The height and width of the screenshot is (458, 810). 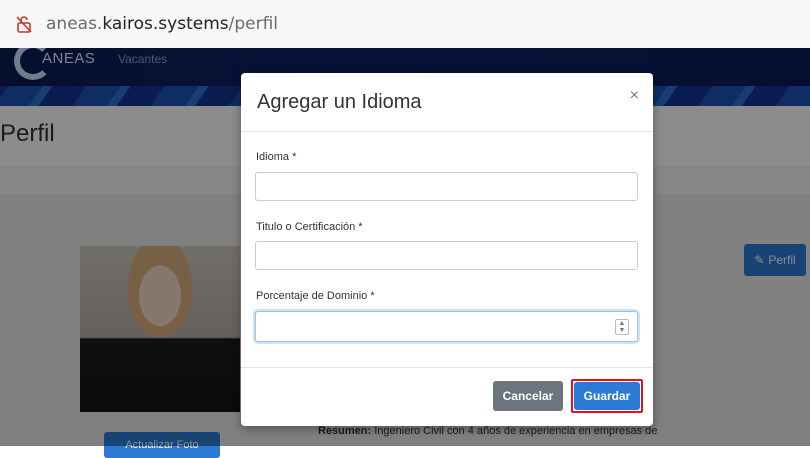 What do you see at coordinates (162, 24) in the screenshot?
I see `url-text: aneas.kairos.systems/perfil` at bounding box center [162, 24].